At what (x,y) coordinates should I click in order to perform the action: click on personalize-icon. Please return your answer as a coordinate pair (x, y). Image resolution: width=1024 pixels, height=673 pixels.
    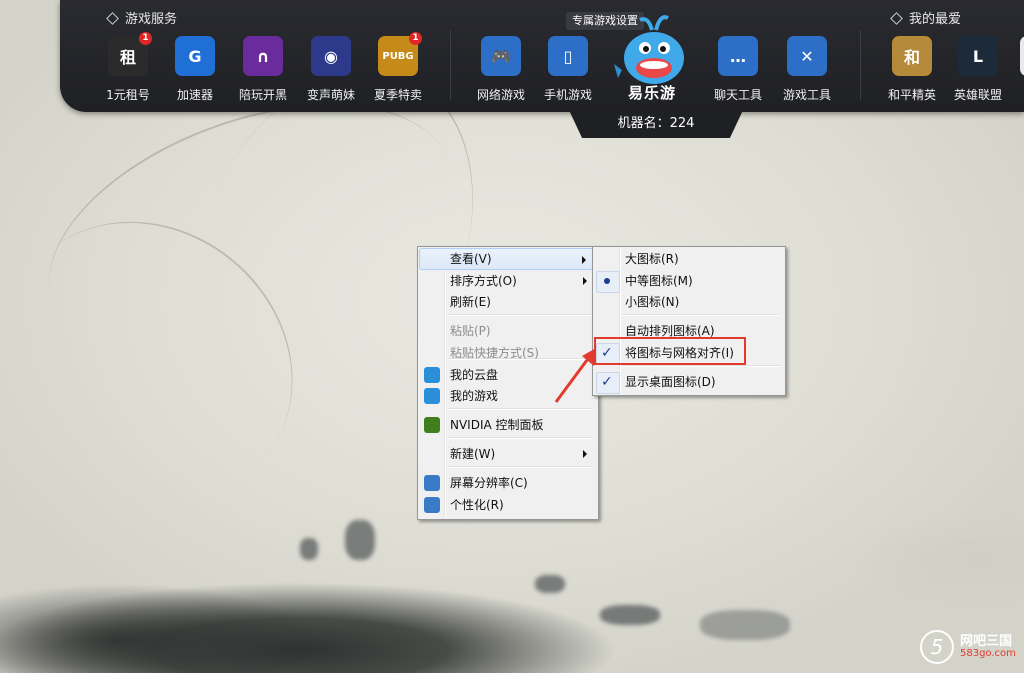
    Looking at the image, I should click on (432, 505).